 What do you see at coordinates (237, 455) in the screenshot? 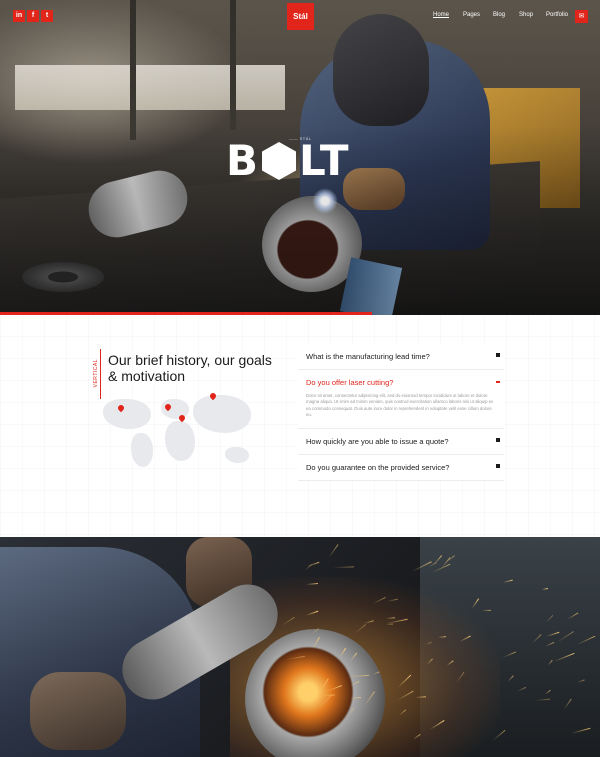
I see `map-australia` at bounding box center [237, 455].